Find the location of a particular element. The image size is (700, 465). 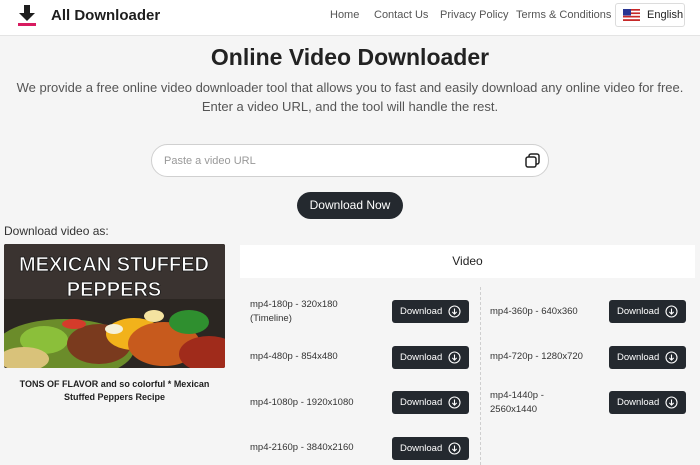

format-label-line: 2560x1440 is located at coordinates (514, 409).